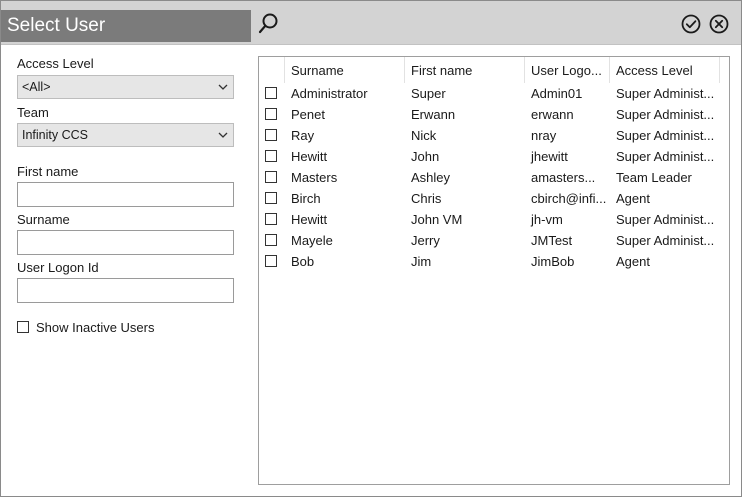 The height and width of the screenshot is (497, 742). What do you see at coordinates (36, 87) in the screenshot?
I see `access-level-value: <All>` at bounding box center [36, 87].